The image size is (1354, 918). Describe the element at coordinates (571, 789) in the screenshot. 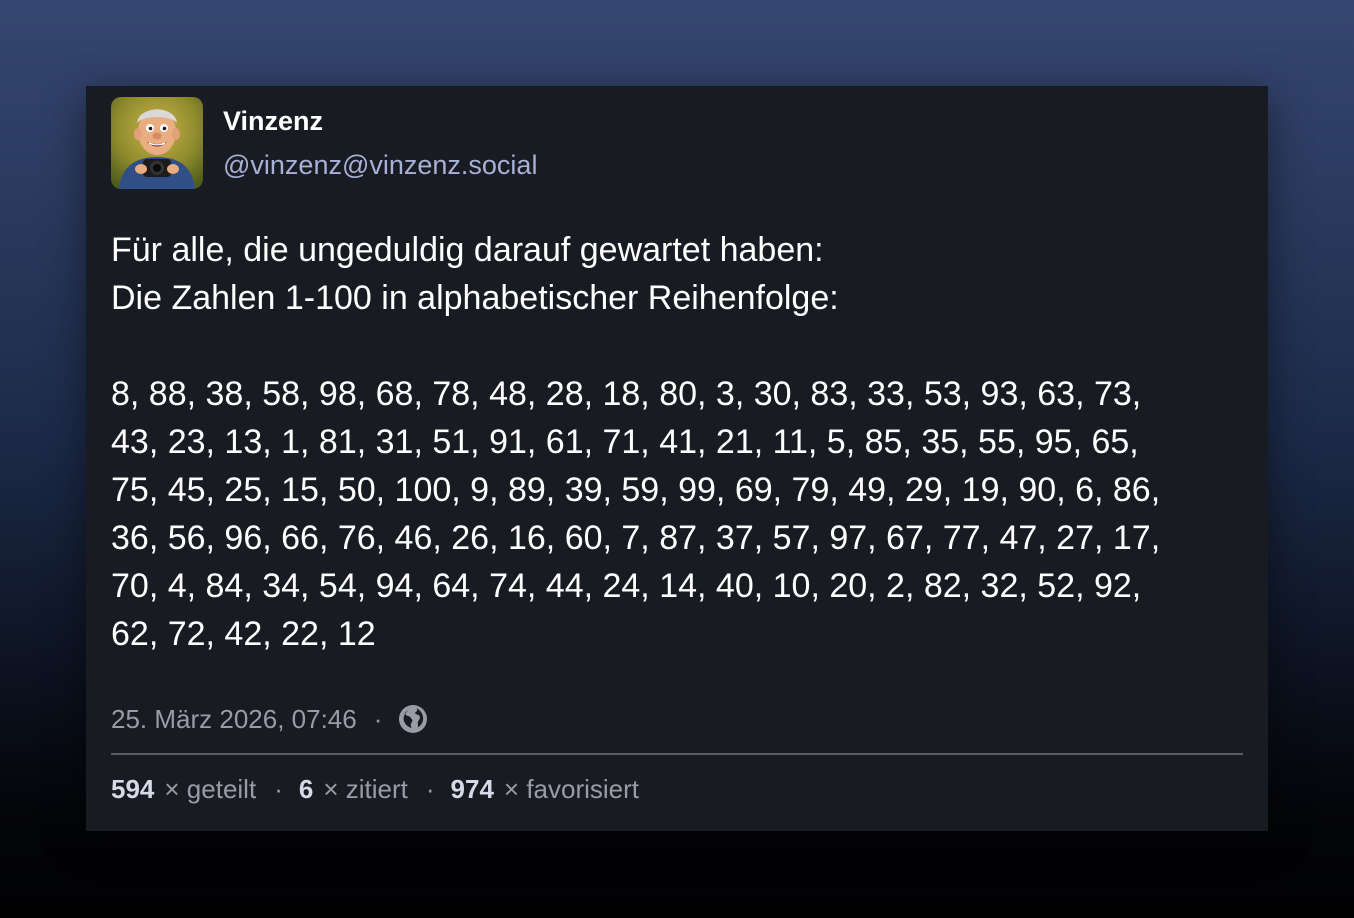

I see `favourites-label: × favorisiert` at that location.